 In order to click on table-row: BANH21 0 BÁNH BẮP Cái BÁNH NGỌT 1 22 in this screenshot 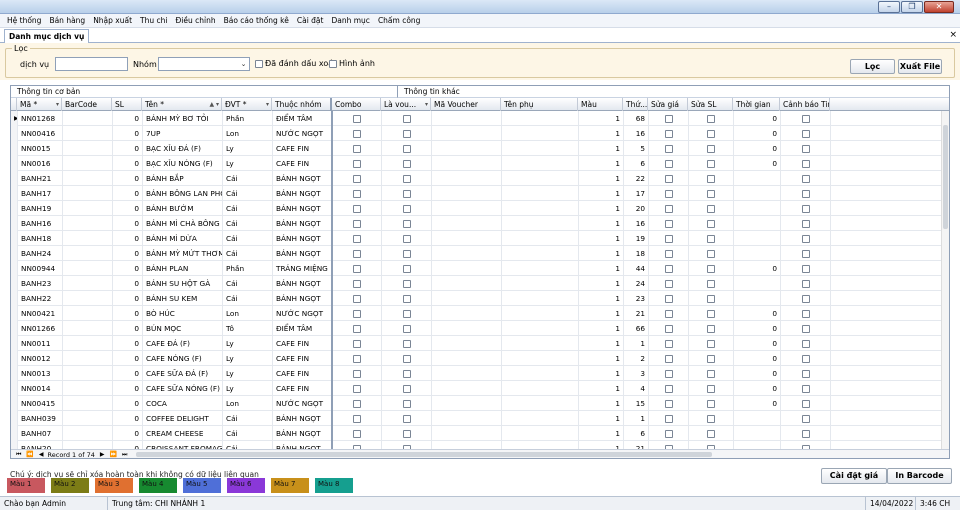, I will do `click(477, 178)`.